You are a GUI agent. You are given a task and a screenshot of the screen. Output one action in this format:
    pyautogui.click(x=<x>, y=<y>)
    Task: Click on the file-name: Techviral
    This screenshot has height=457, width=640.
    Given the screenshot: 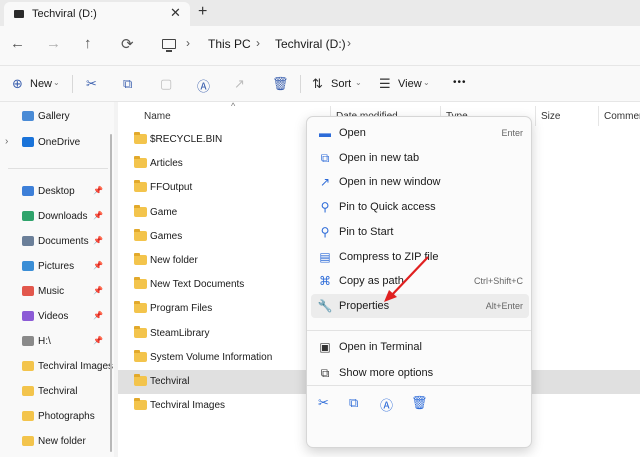 What is the action you would take?
    pyautogui.click(x=170, y=381)
    